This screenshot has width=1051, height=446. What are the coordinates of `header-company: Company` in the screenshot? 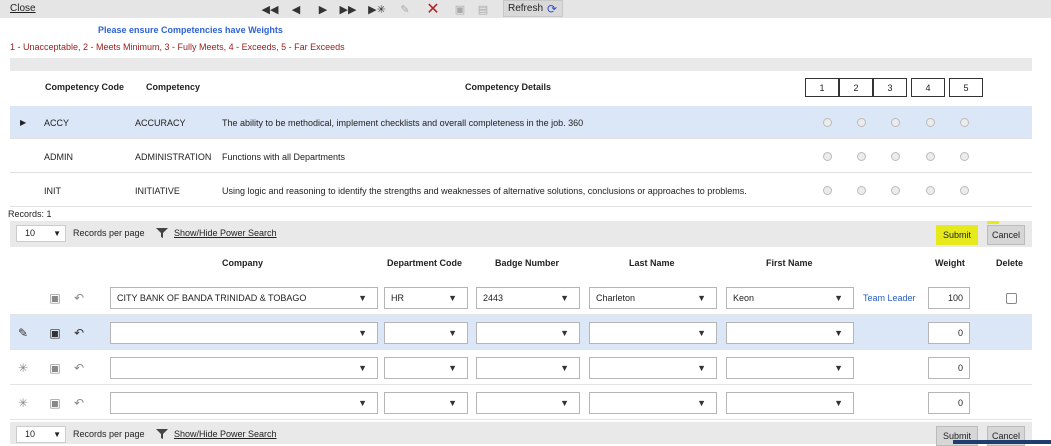 It's located at (243, 263).